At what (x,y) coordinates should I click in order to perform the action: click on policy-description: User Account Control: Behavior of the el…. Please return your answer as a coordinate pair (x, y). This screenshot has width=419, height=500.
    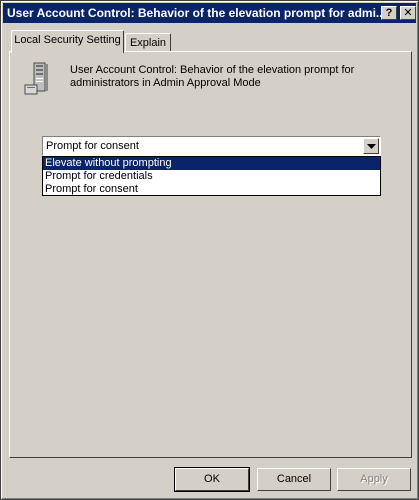
    Looking at the image, I should click on (212, 76).